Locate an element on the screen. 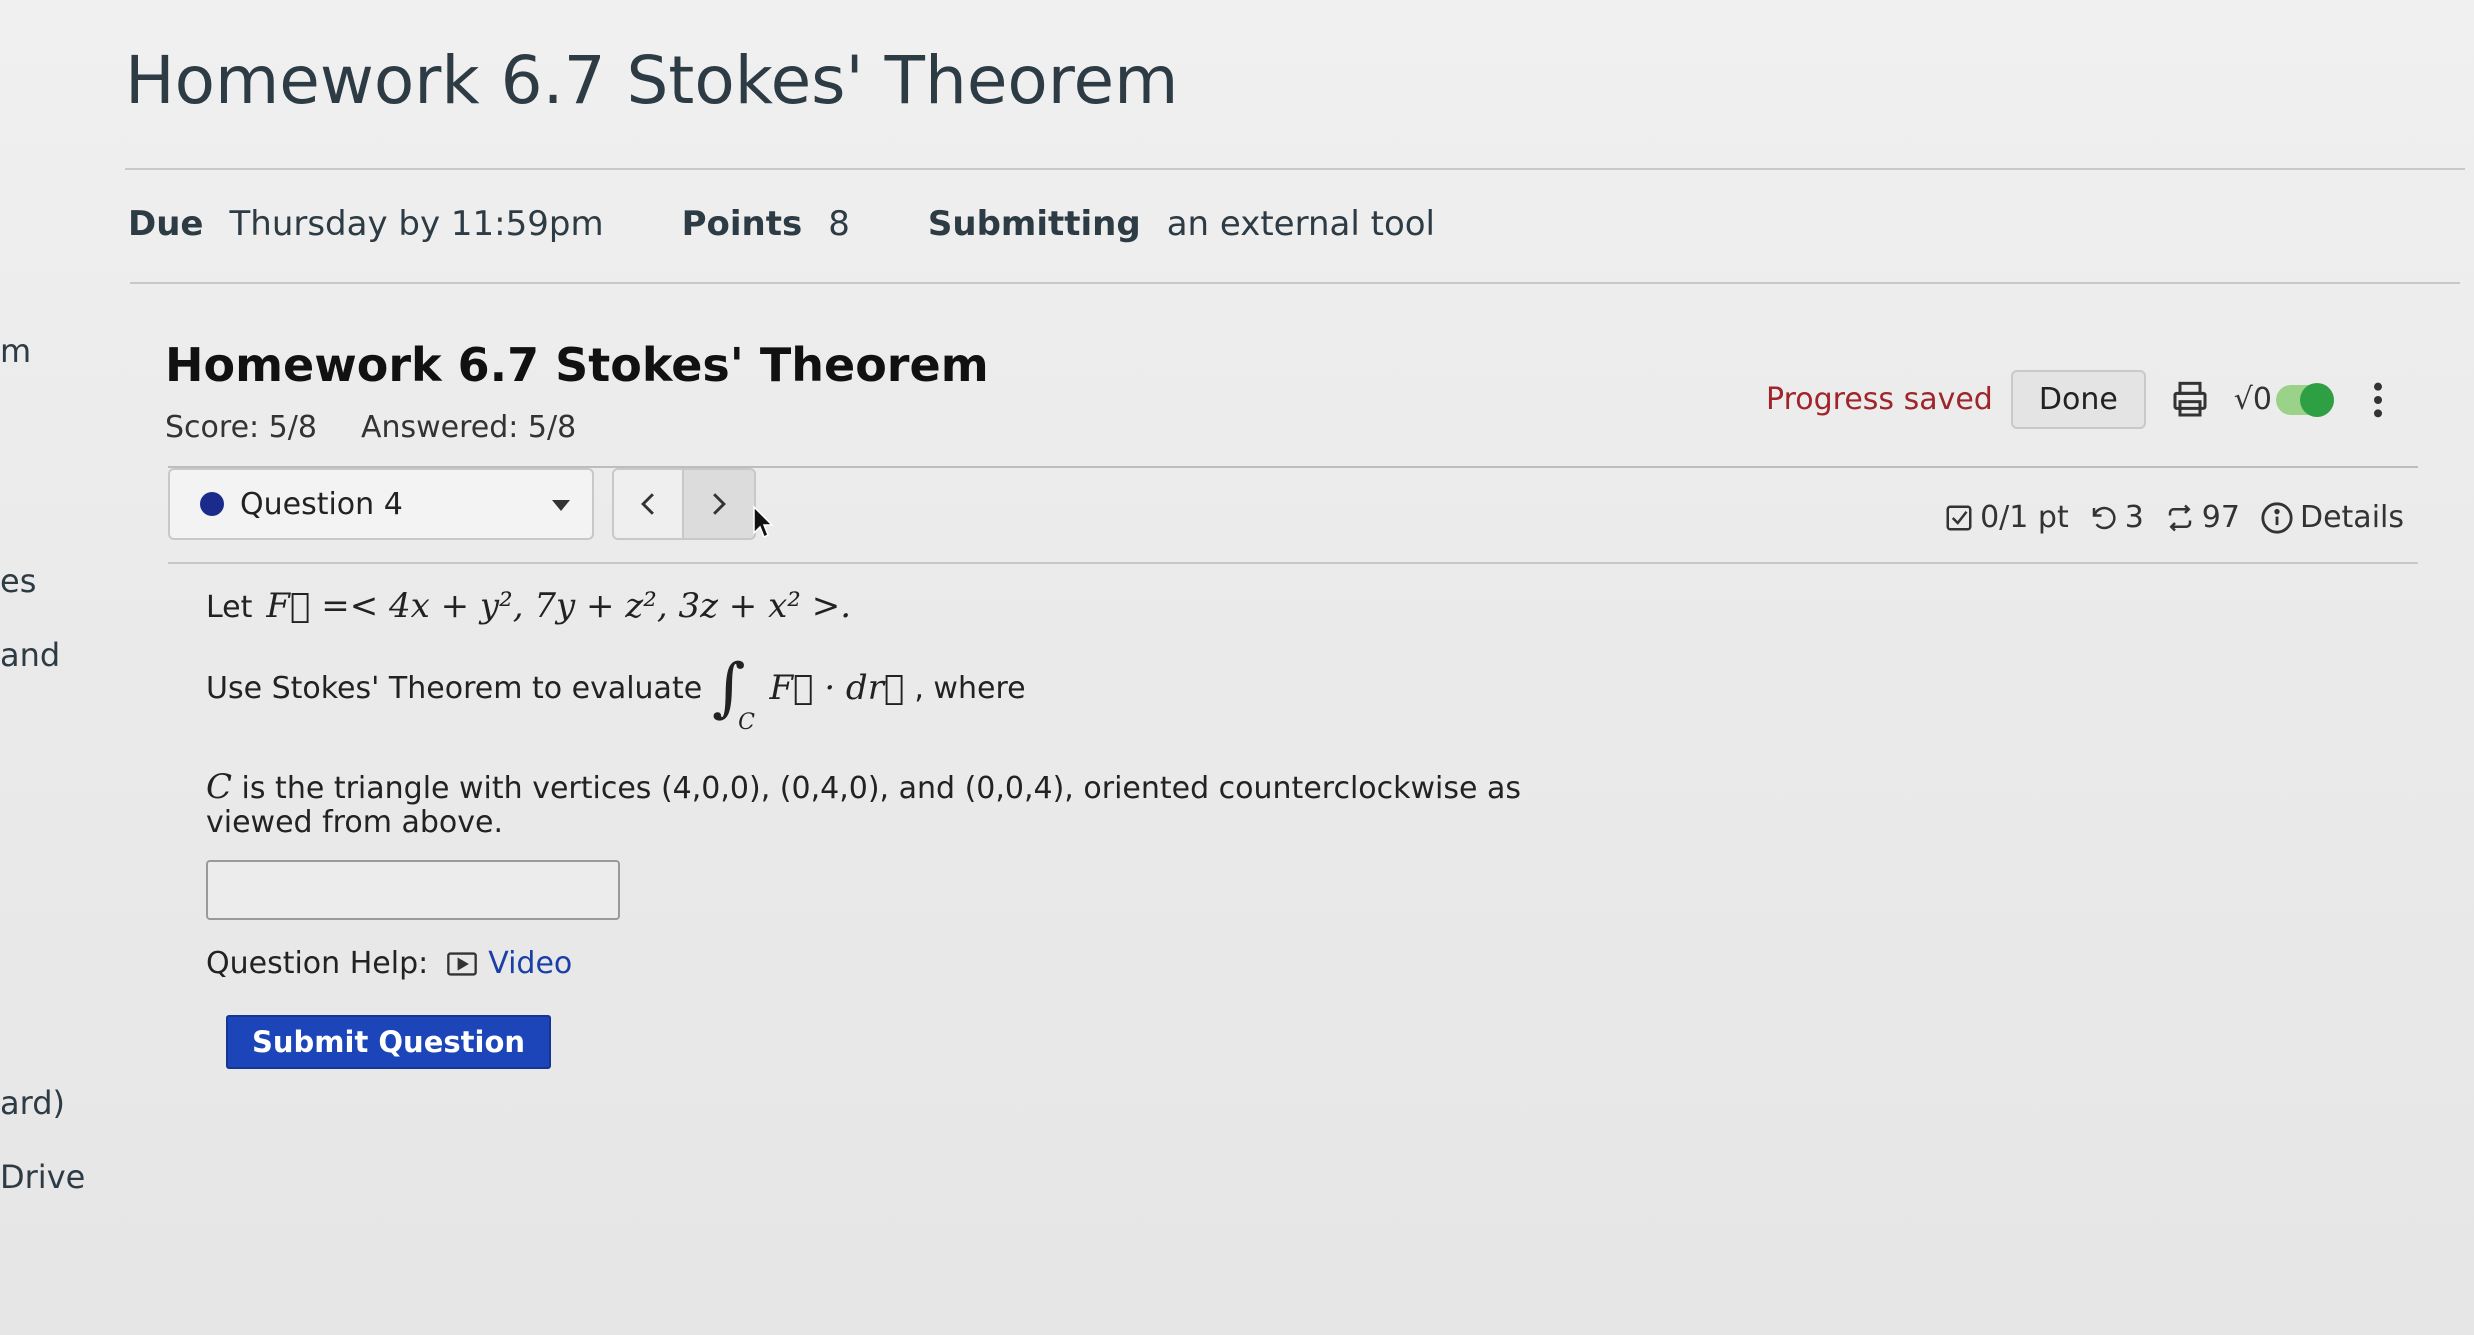 Image resolution: width=2474 pixels, height=1335 pixels. undo-icon is located at coordinates (2104, 517).